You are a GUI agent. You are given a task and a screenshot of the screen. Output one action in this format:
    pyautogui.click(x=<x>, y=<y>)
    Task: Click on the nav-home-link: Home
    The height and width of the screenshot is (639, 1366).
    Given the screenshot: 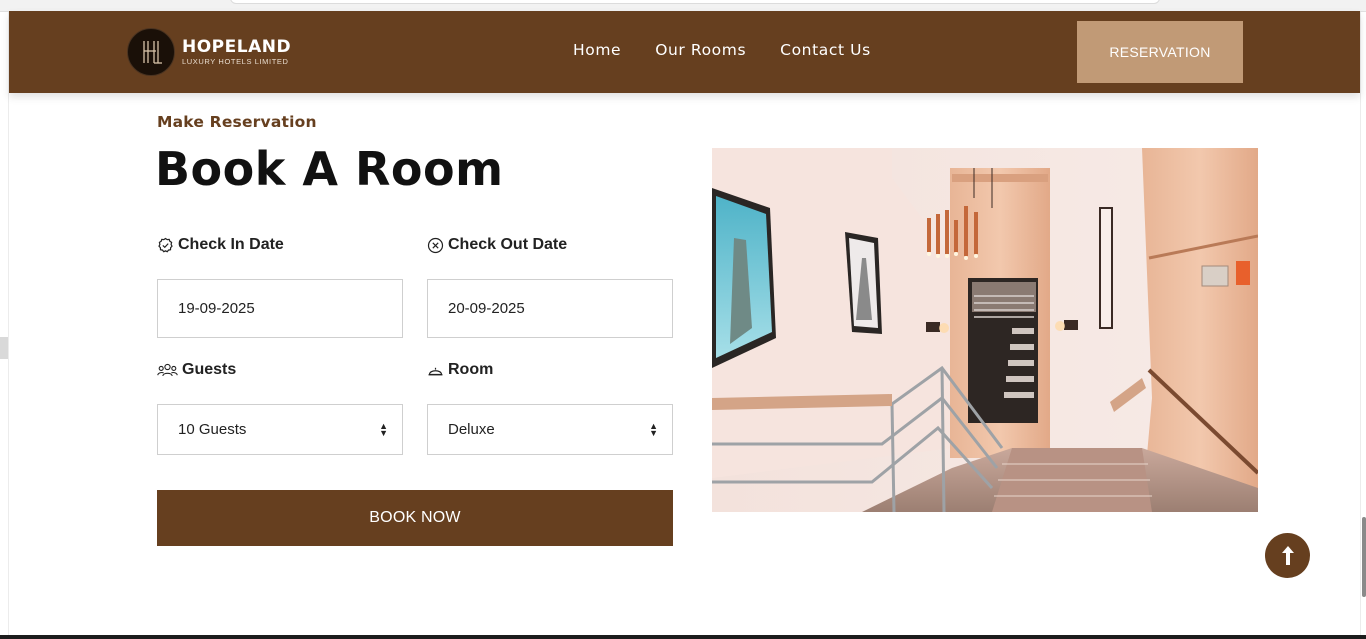 What is the action you would take?
    pyautogui.click(x=597, y=50)
    